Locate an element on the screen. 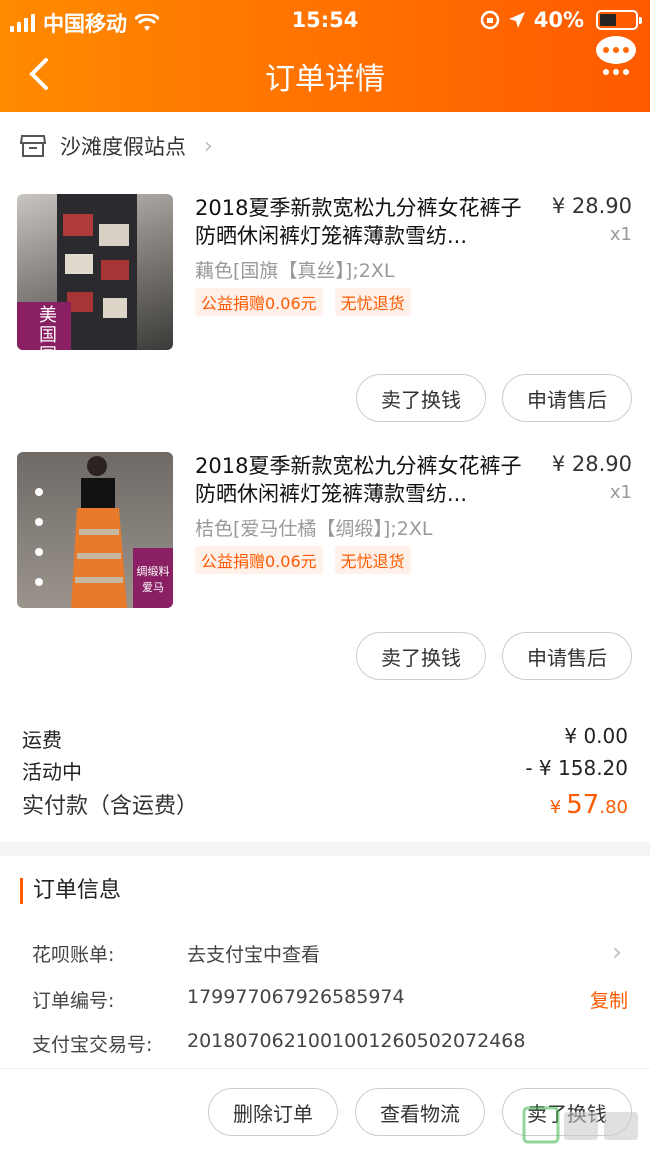  info-value: 2018070621001001260502072468 is located at coordinates (356, 1041).